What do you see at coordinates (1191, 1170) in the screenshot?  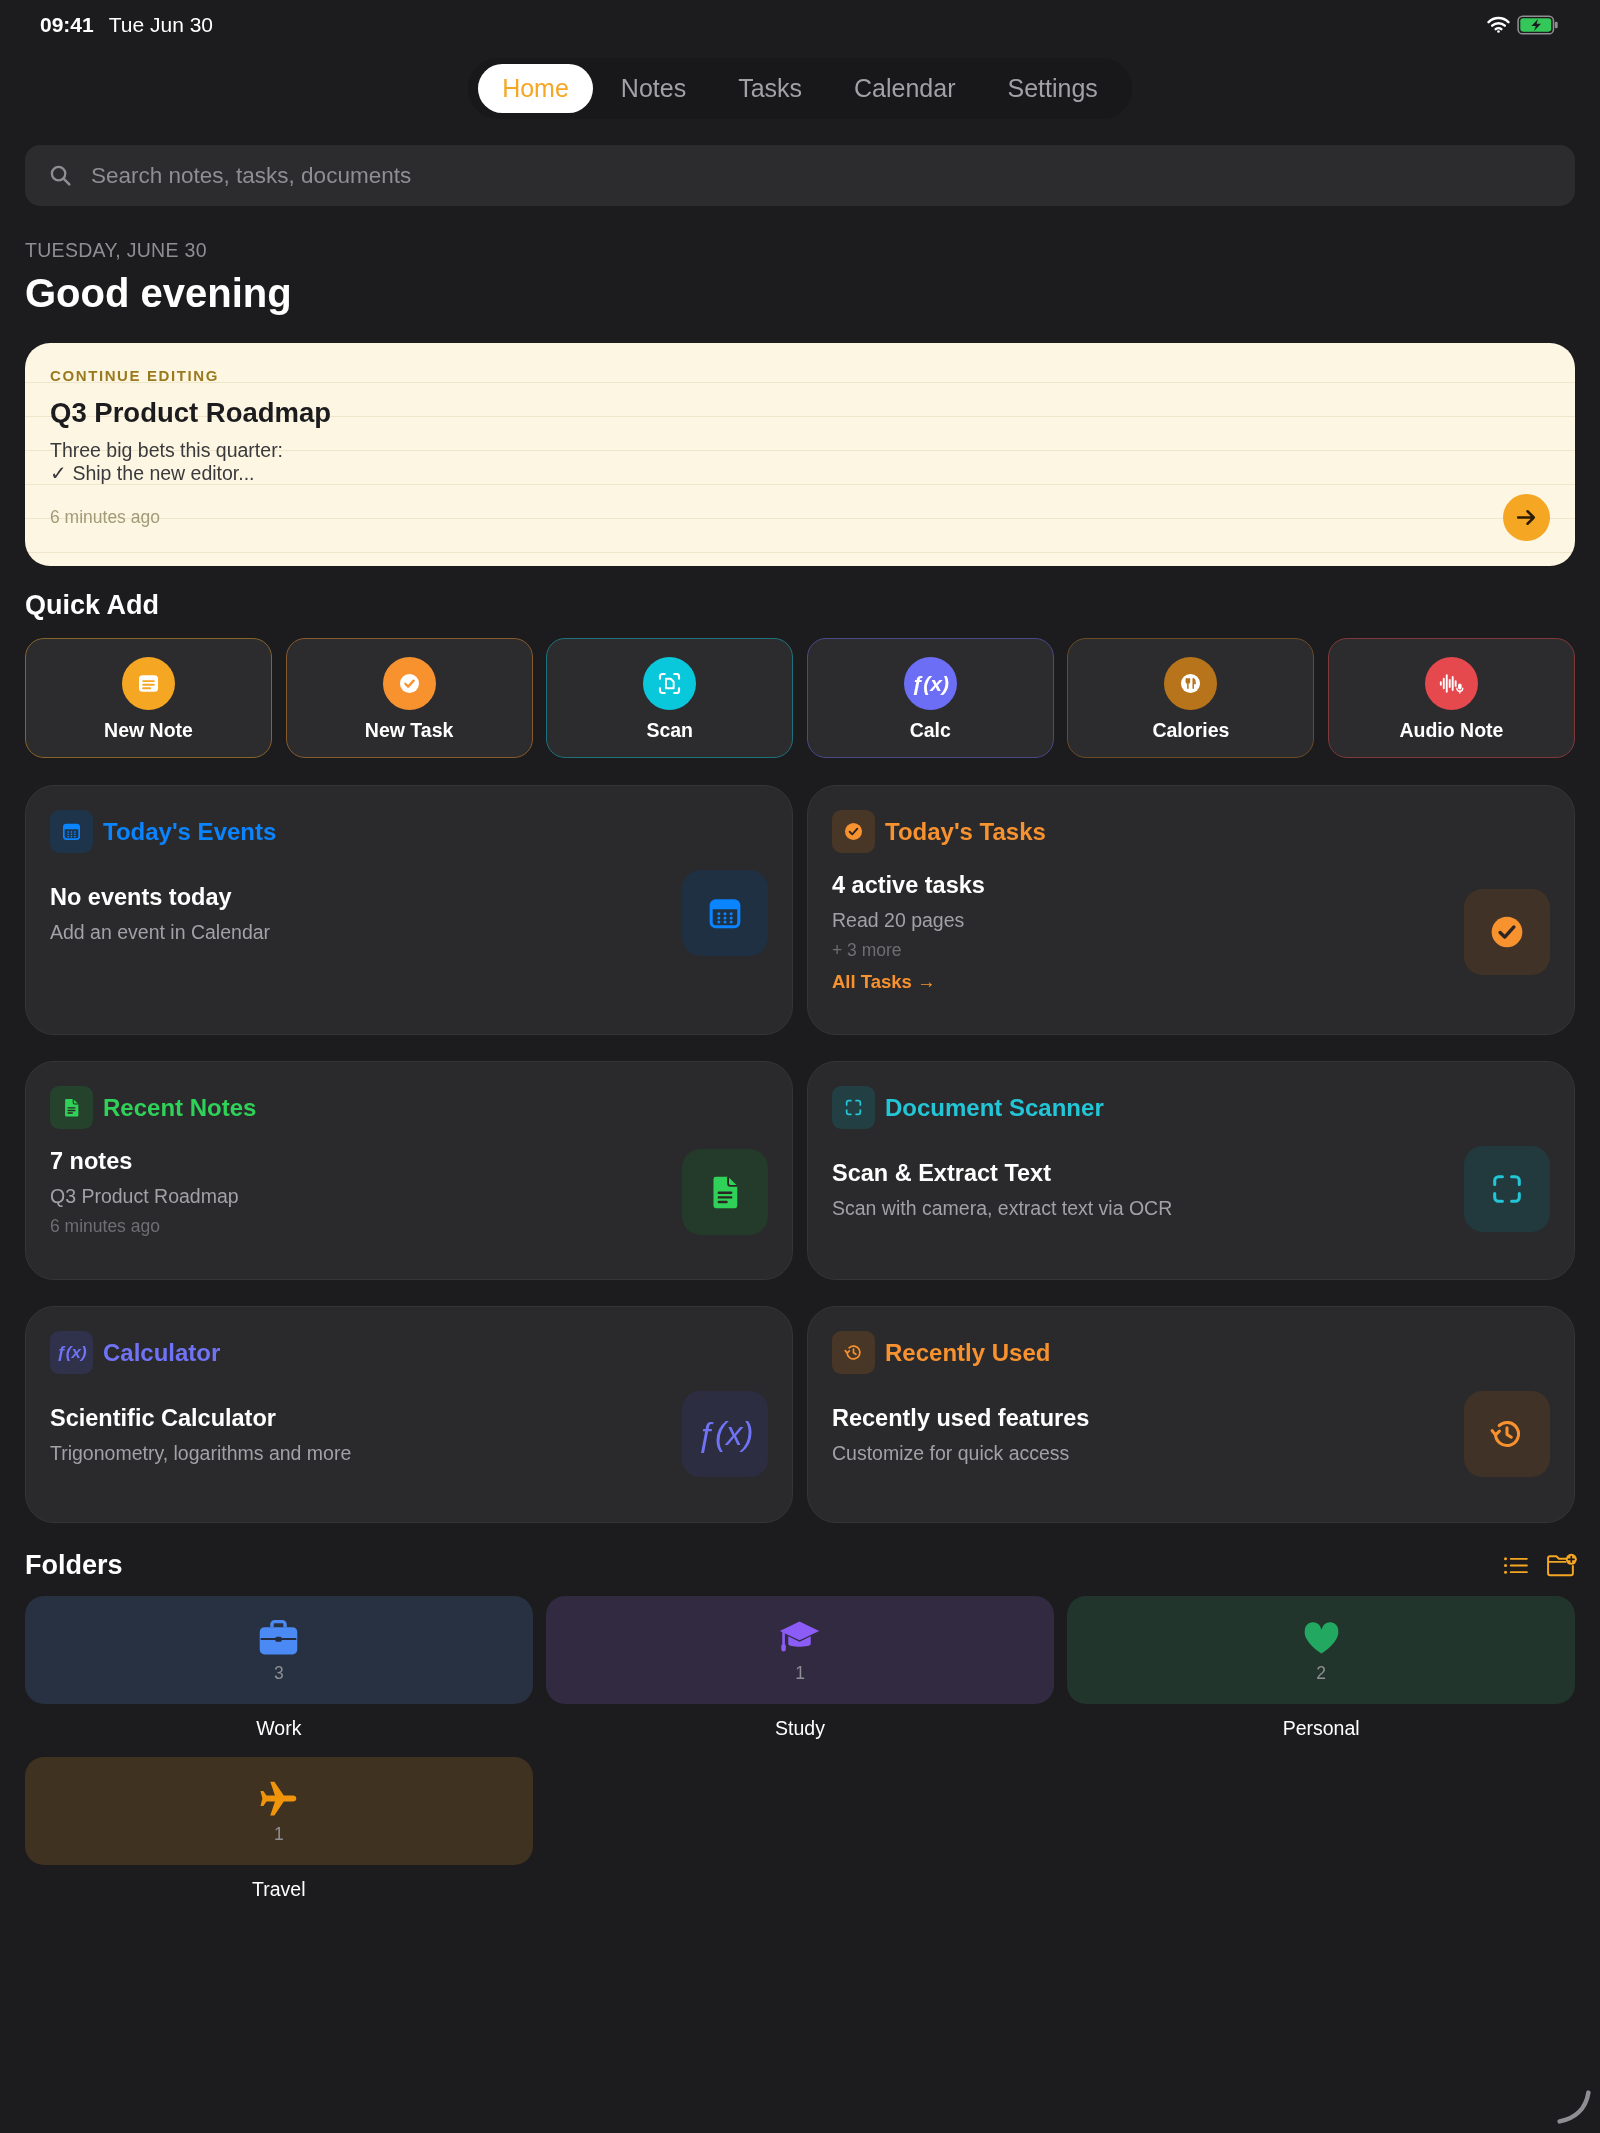 I see `feature-card: Document Scanner Scan & Extract Text Scan with camera, extract text via OCR` at bounding box center [1191, 1170].